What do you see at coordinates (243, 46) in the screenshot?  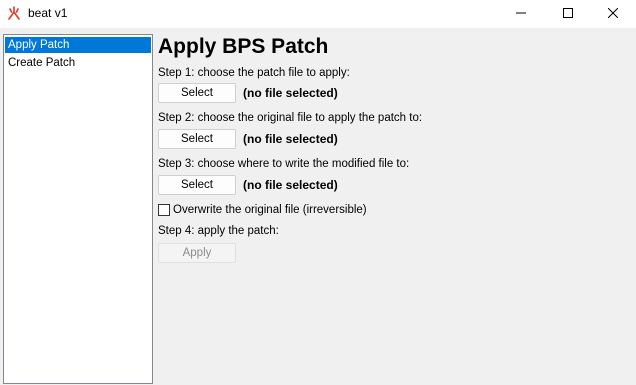 I see `page-title: Apply BPS Patch` at bounding box center [243, 46].